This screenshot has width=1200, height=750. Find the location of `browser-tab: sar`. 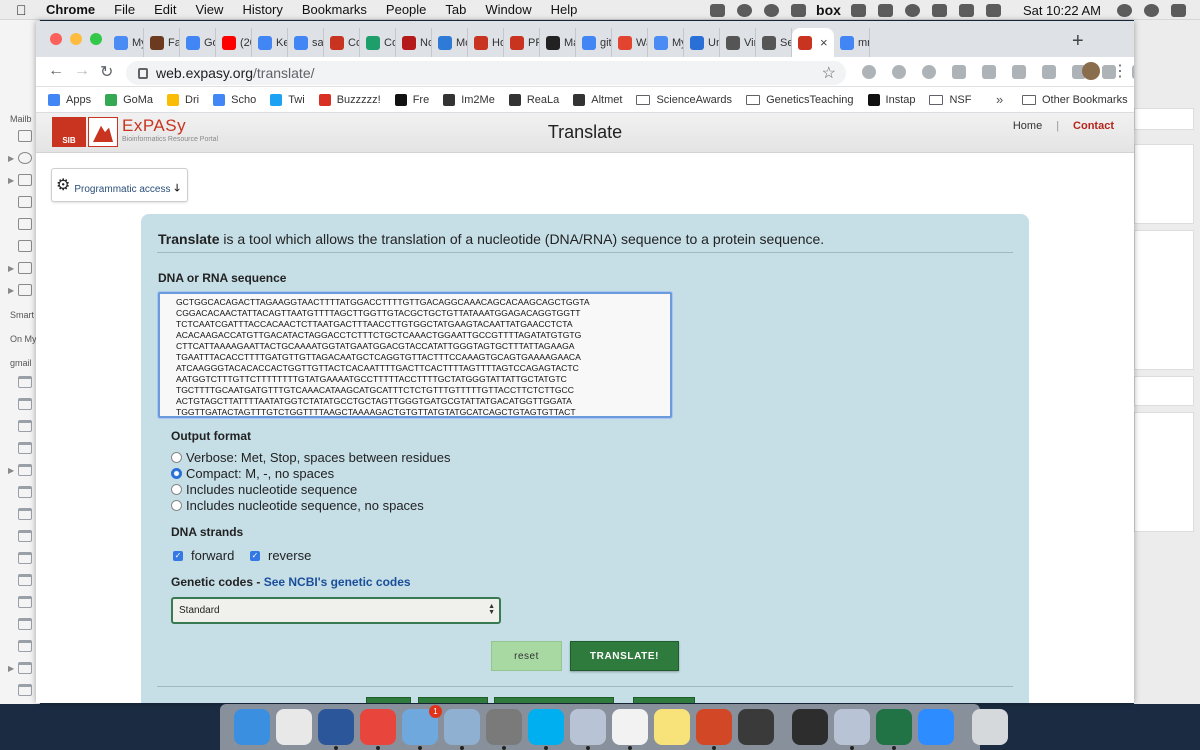

browser-tab: sar is located at coordinates (306, 42).